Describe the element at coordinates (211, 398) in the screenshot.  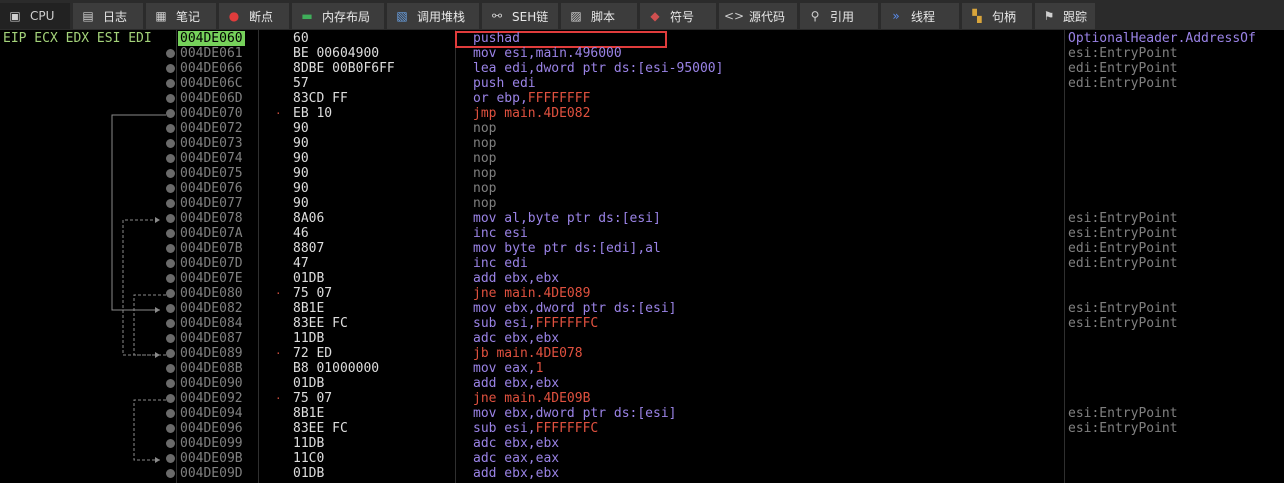
I see `address: 004DE092` at that location.